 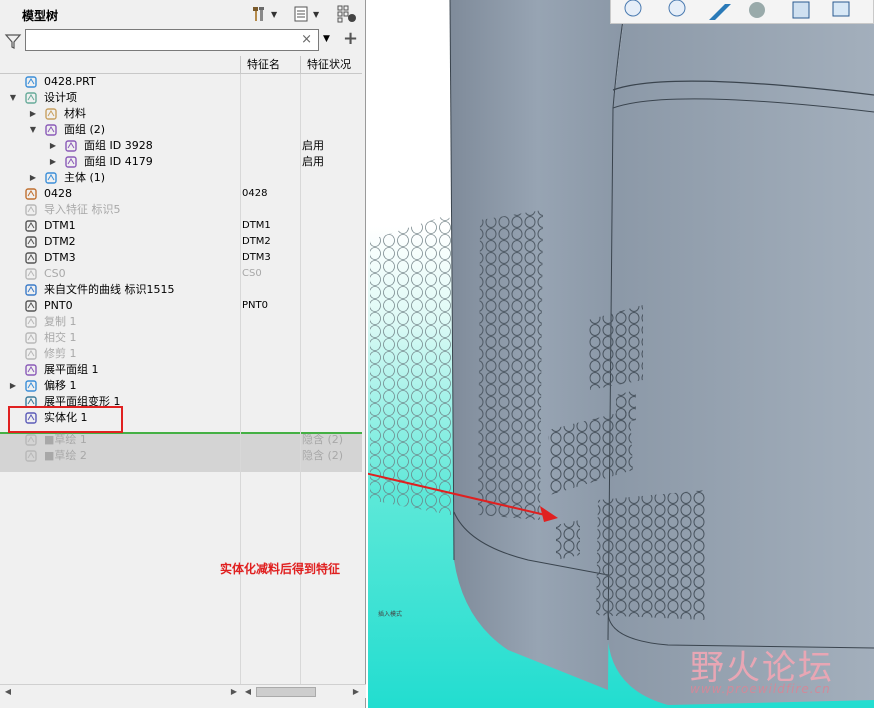 What do you see at coordinates (181, 338) in the screenshot?
I see `tree-row: 相交 1` at bounding box center [181, 338].